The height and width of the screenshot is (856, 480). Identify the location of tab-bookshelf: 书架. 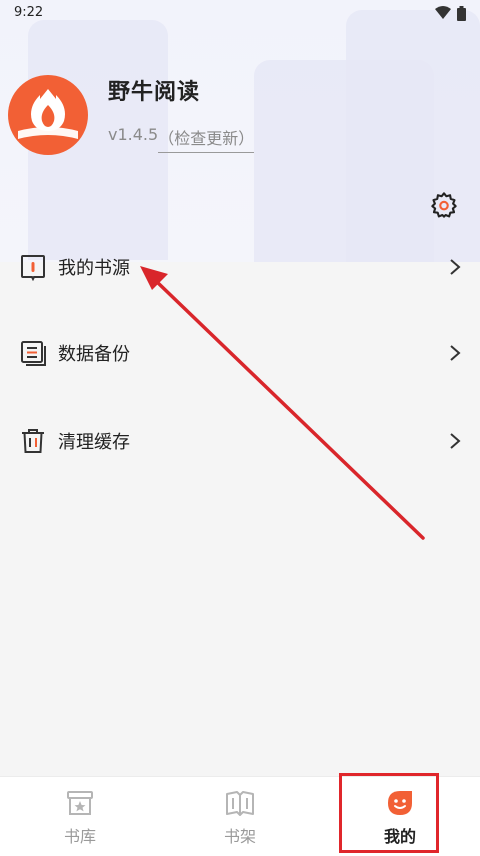
(240, 816).